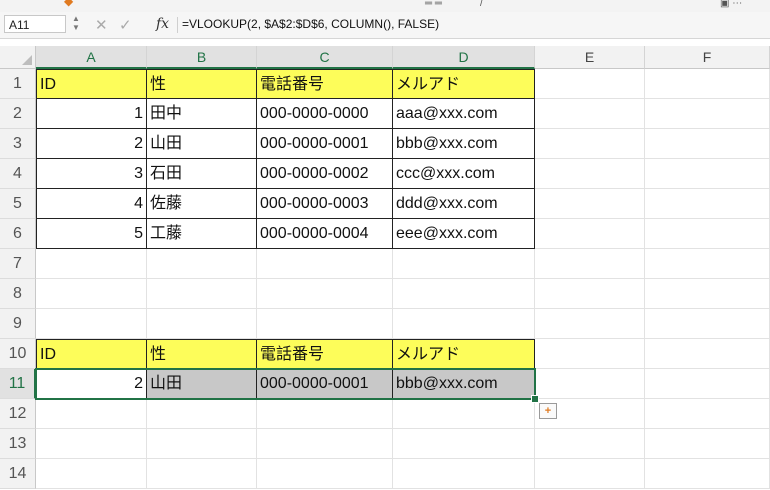 The height and width of the screenshot is (490, 770). Describe the element at coordinates (548, 411) in the screenshot. I see `paste-options-icon: +` at that location.